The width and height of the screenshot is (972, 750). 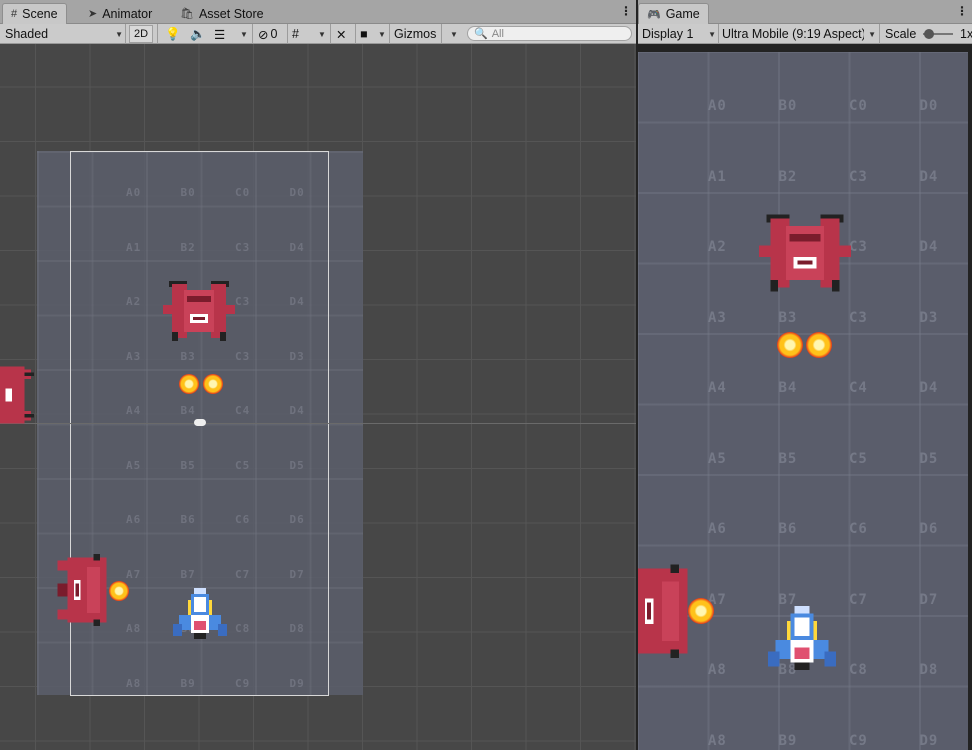 I want to click on scene-axis-line, so click(x=318, y=423).